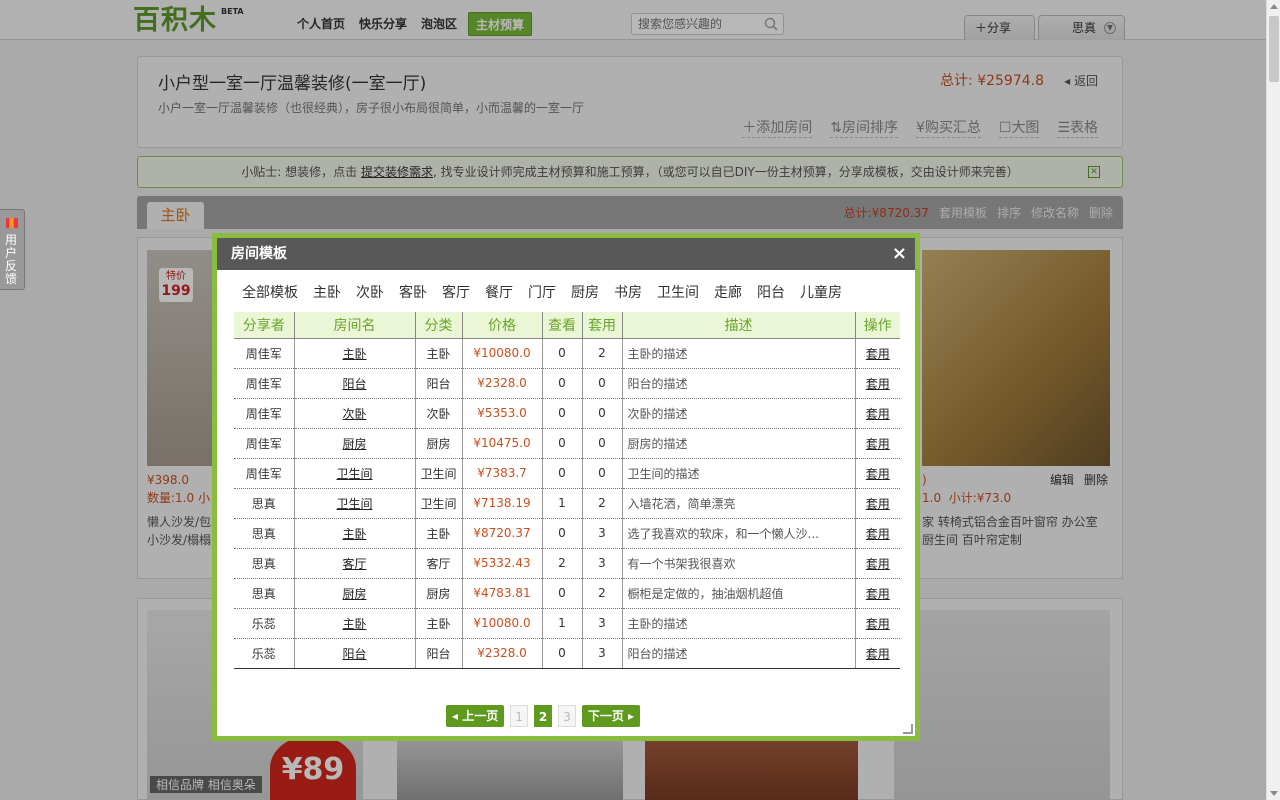 This screenshot has height=800, width=1280. Describe the element at coordinates (908, 729) in the screenshot. I see `resize-handle` at that location.